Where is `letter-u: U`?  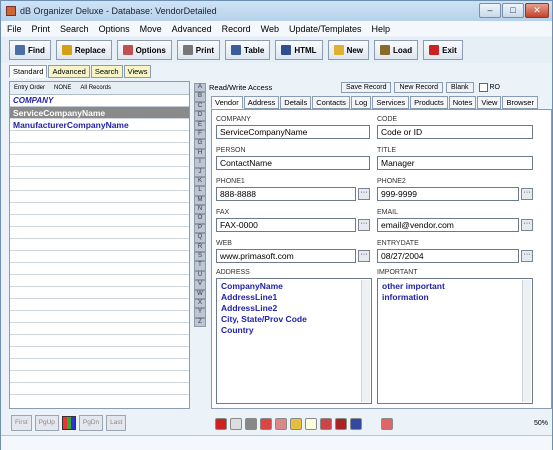
letter-u: U is located at coordinates (200, 275).